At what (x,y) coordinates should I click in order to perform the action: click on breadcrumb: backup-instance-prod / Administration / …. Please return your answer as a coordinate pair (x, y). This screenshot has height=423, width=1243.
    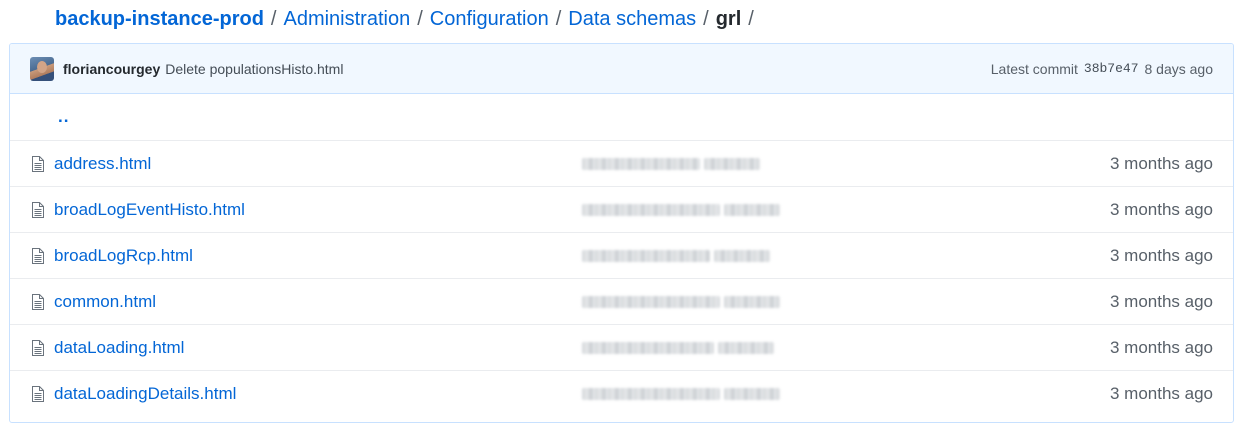
    Looking at the image, I should click on (404, 19).